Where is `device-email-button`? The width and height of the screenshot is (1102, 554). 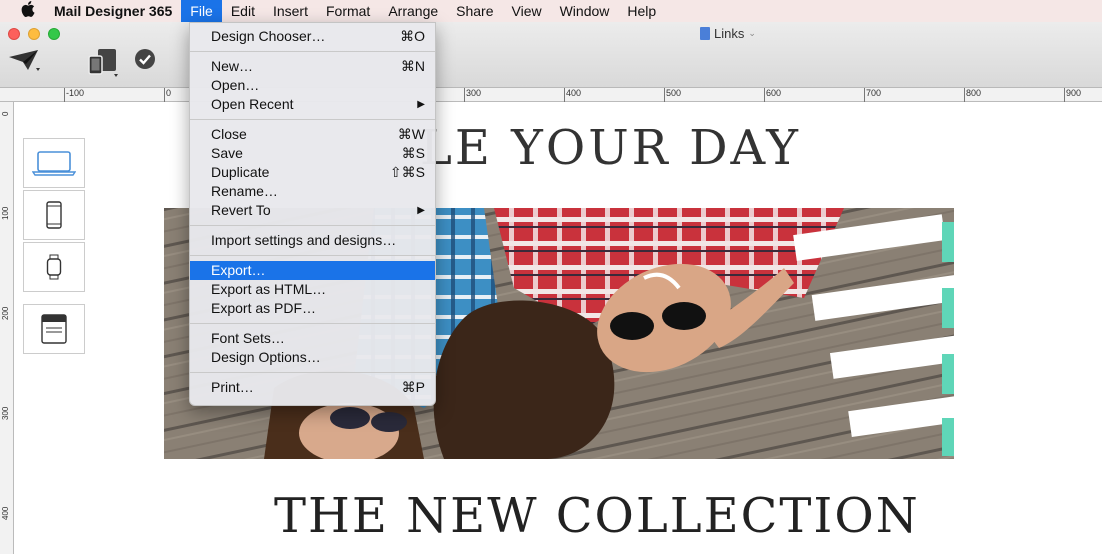 device-email-button is located at coordinates (54, 329).